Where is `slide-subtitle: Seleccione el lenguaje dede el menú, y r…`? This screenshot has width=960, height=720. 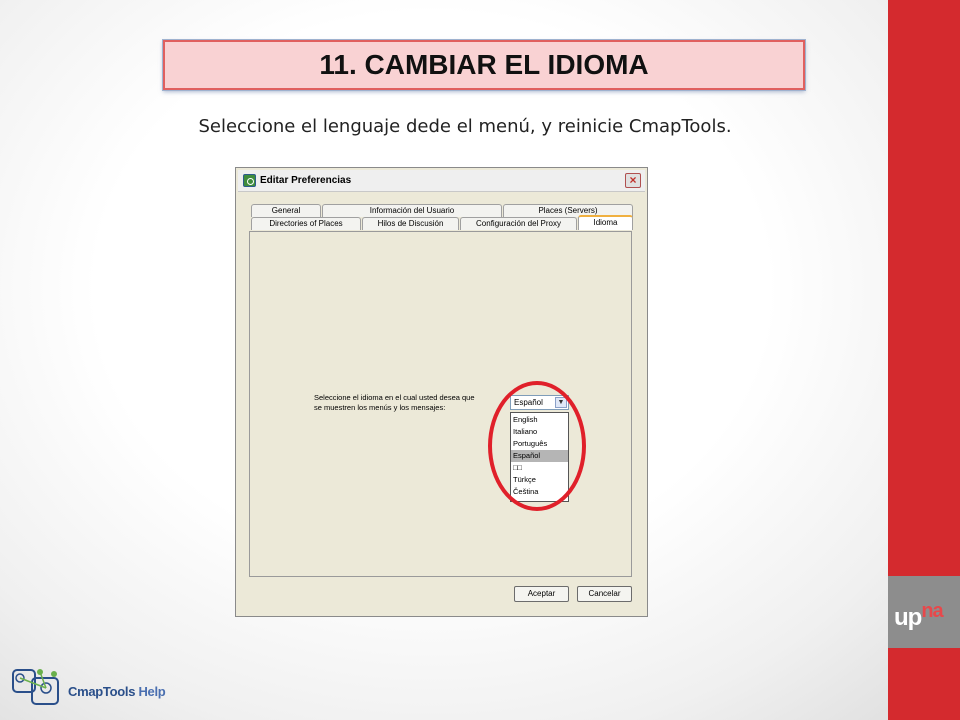
slide-subtitle: Seleccione el lenguaje dede el menú, y r… is located at coordinates (465, 126).